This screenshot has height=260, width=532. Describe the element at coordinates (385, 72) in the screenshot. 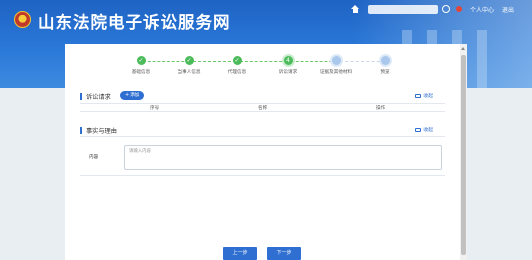

I see `step-label: 预览` at that location.